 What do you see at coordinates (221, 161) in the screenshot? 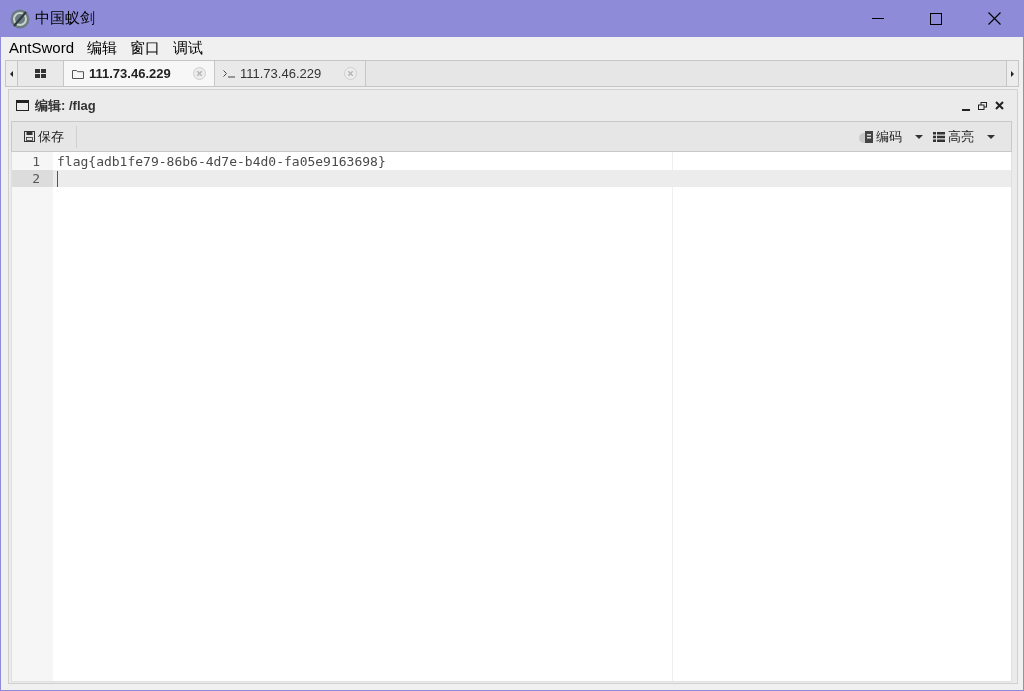
I see `code-text: flag{adb1fe79-86b6-4d7e-b4d0-fa05e9163698}` at bounding box center [221, 161].